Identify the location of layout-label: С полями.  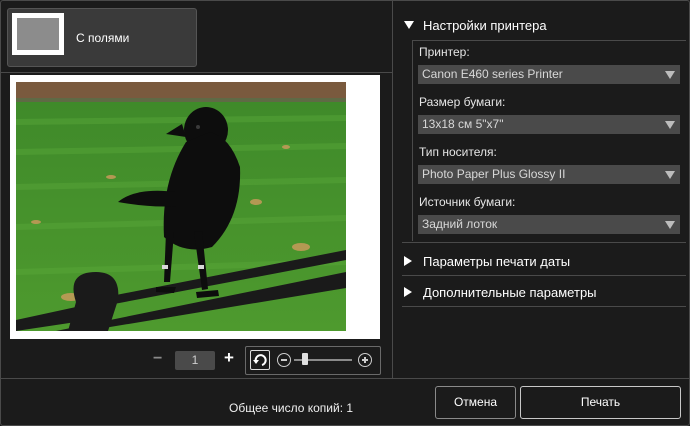
(103, 38).